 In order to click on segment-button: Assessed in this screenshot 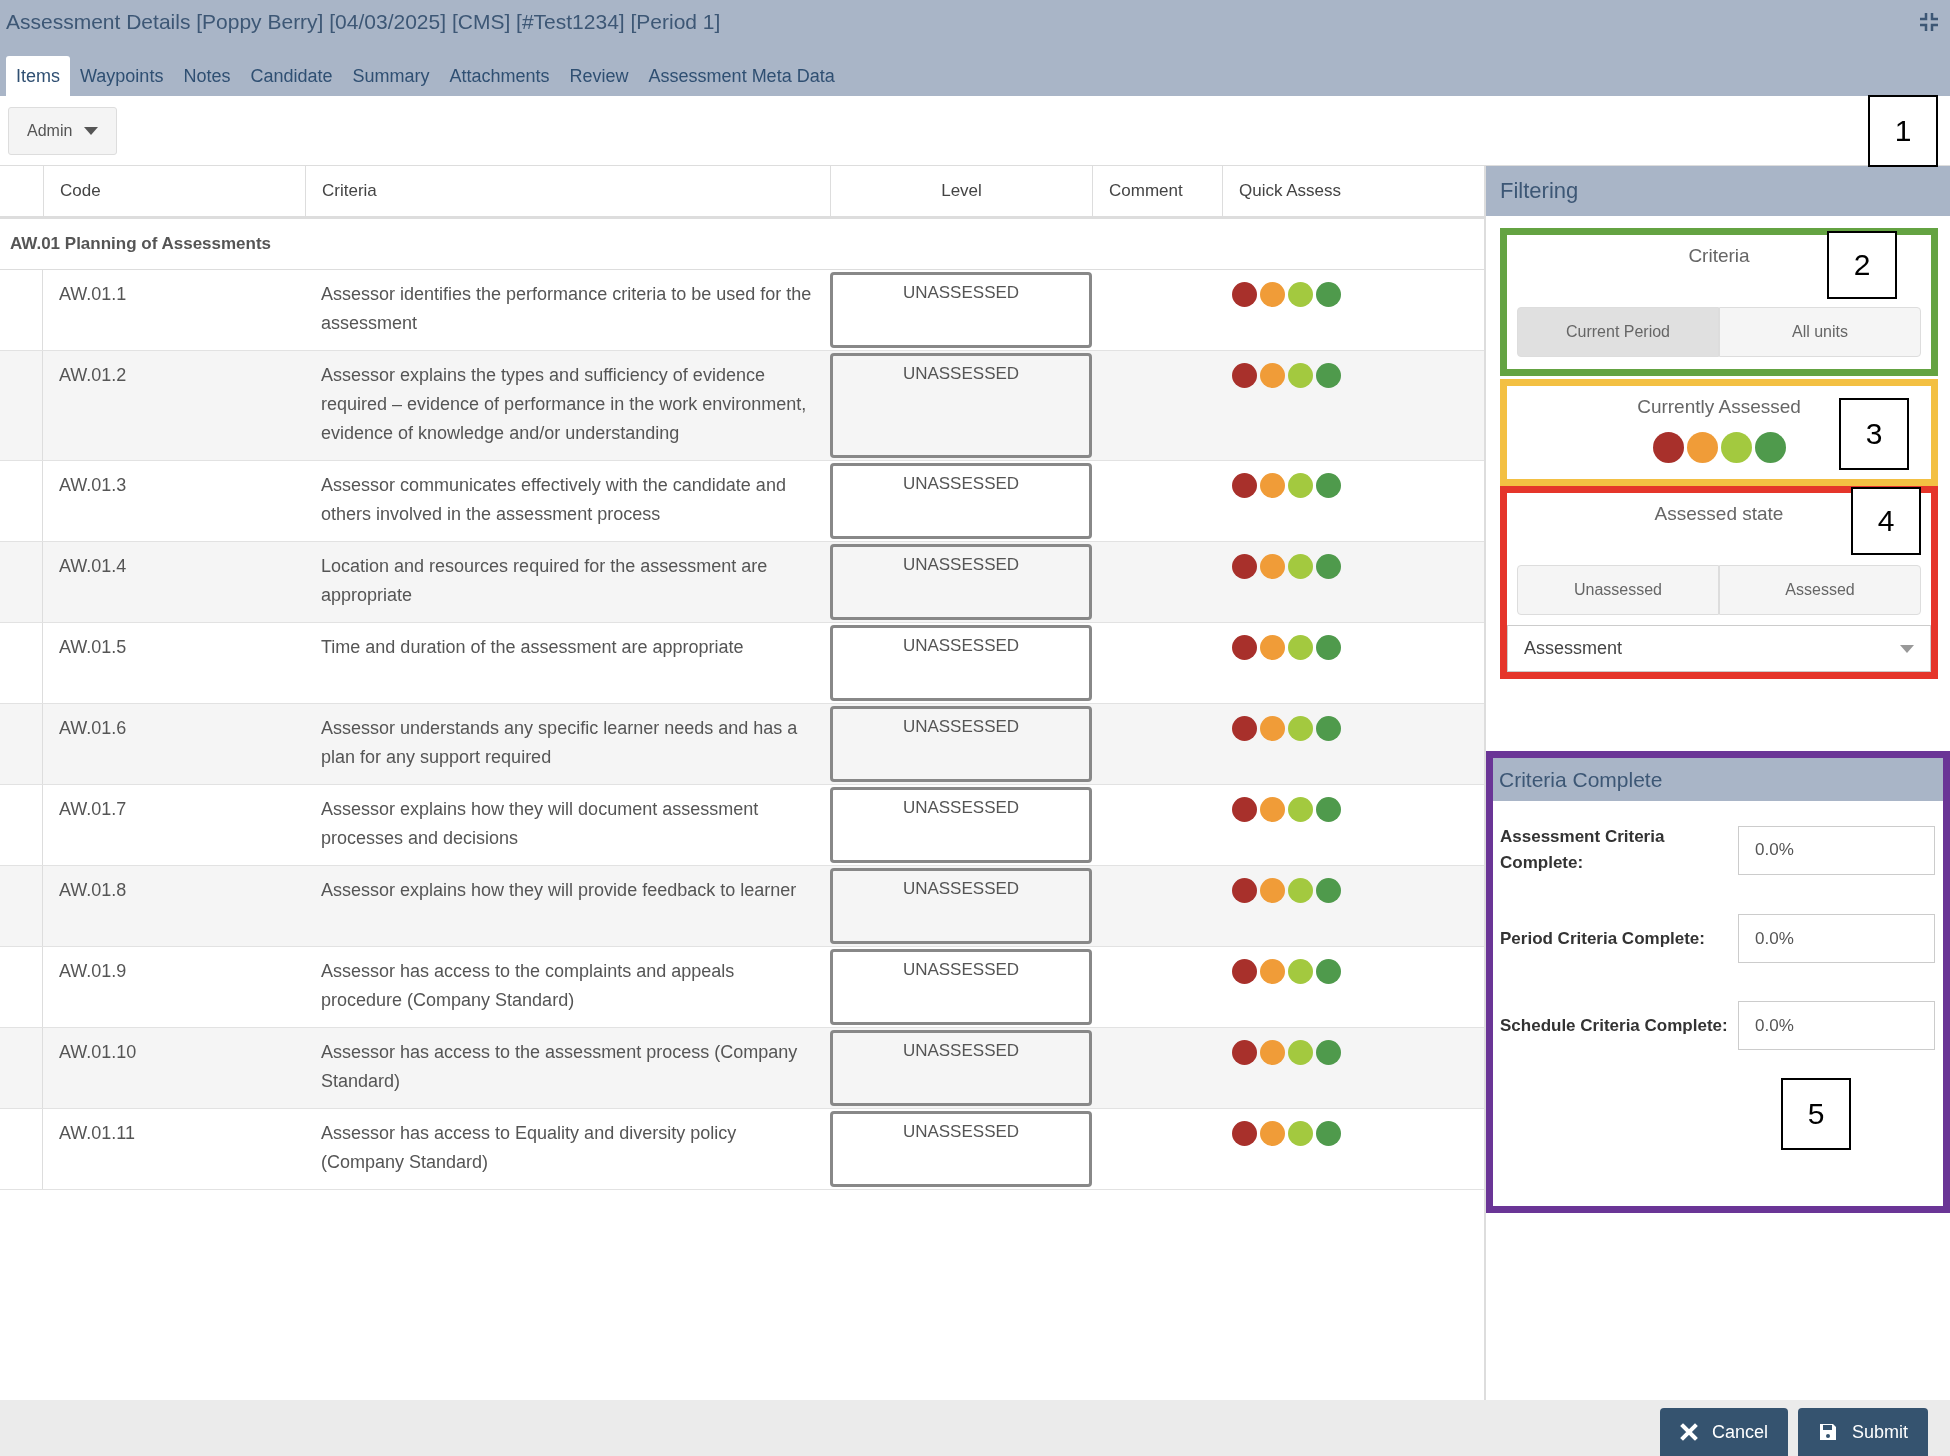, I will do `click(1820, 590)`.